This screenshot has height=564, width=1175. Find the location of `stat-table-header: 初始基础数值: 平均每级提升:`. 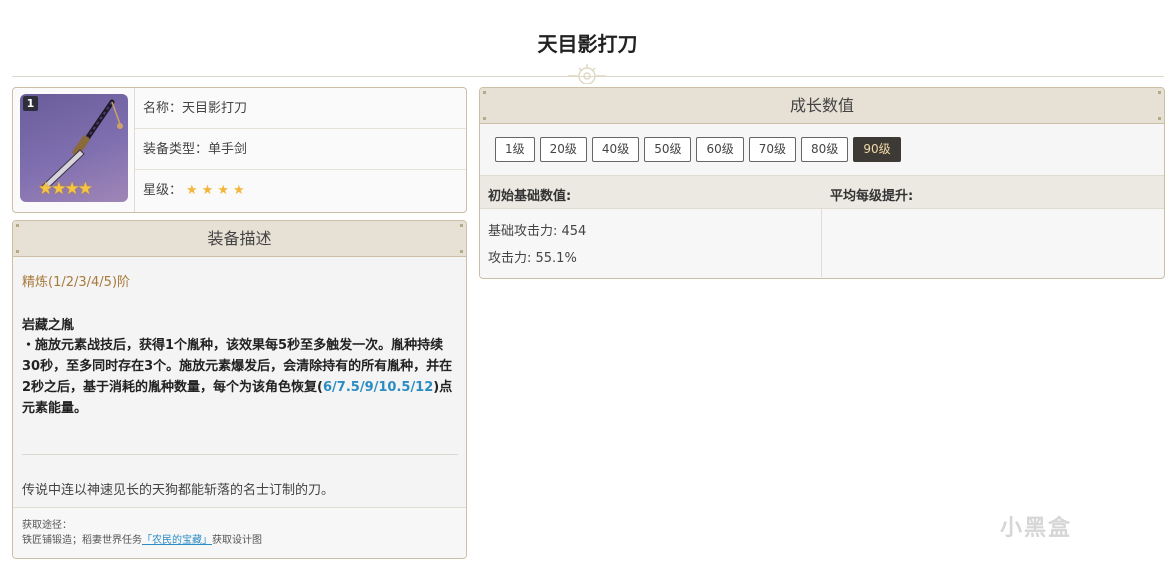

stat-table-header: 初始基础数值: 平均每级提升: is located at coordinates (822, 192).